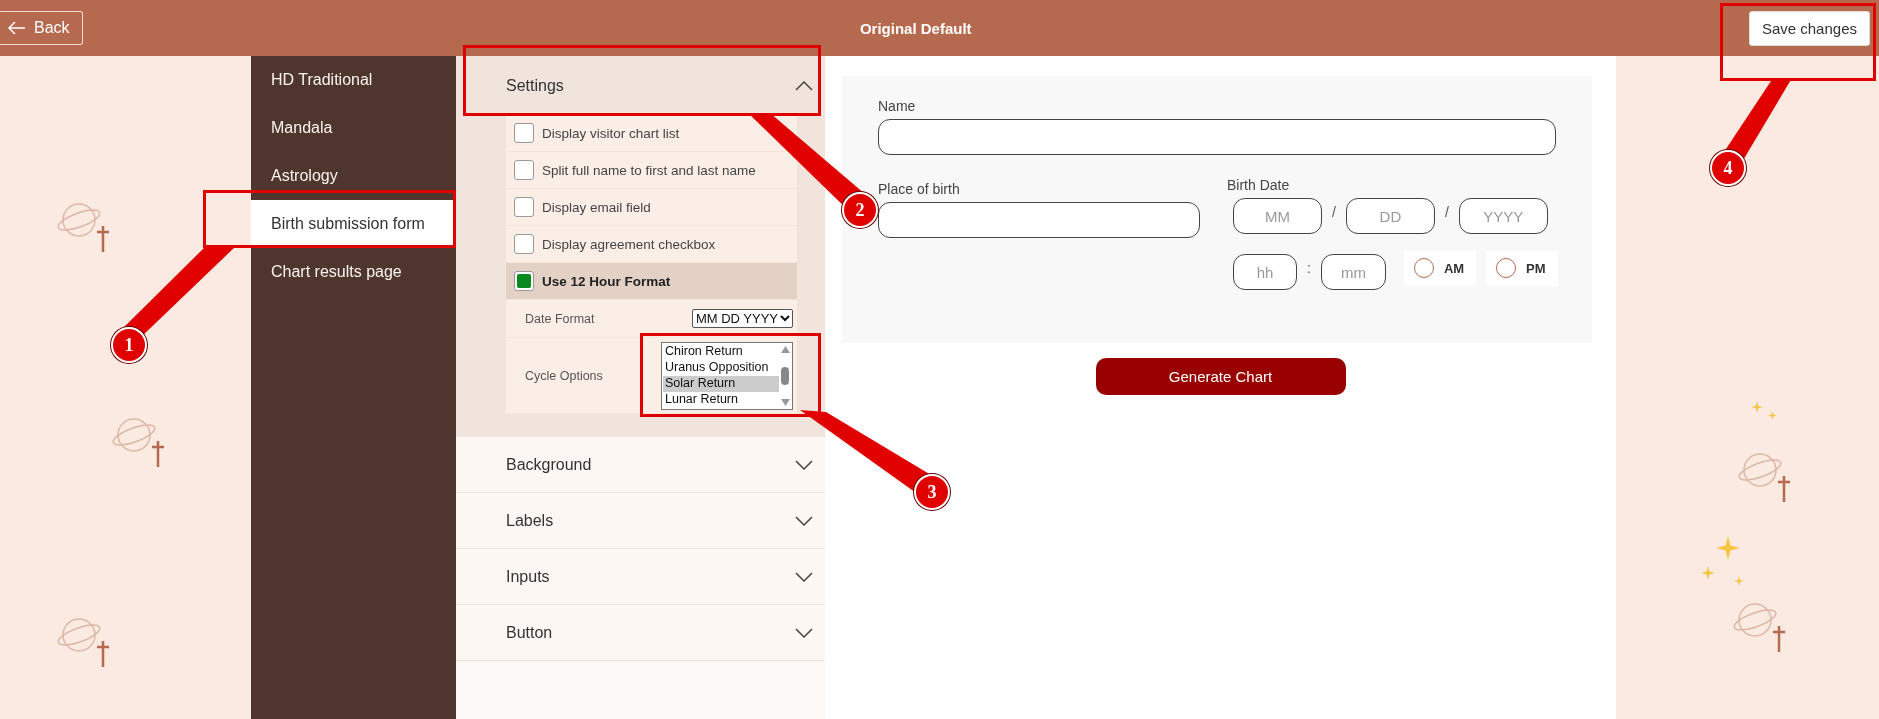  Describe the element at coordinates (915, 28) in the screenshot. I see `page-title: Original Default` at that location.